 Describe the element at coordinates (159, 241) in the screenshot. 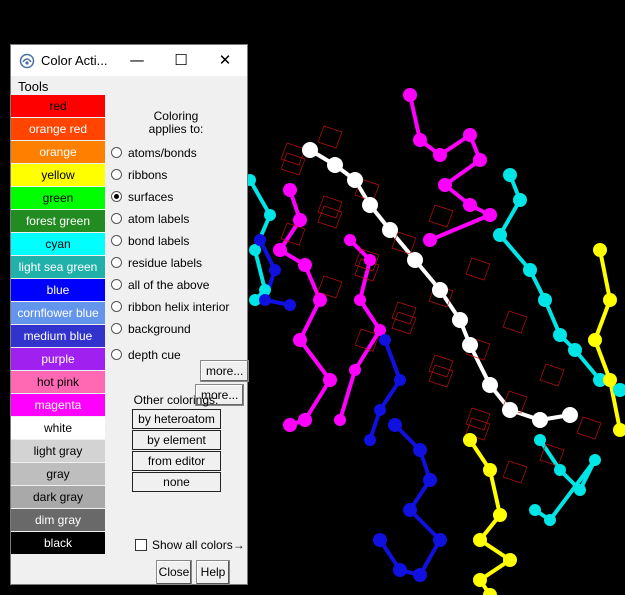

I see `coloring-option-label: bond labels` at that location.